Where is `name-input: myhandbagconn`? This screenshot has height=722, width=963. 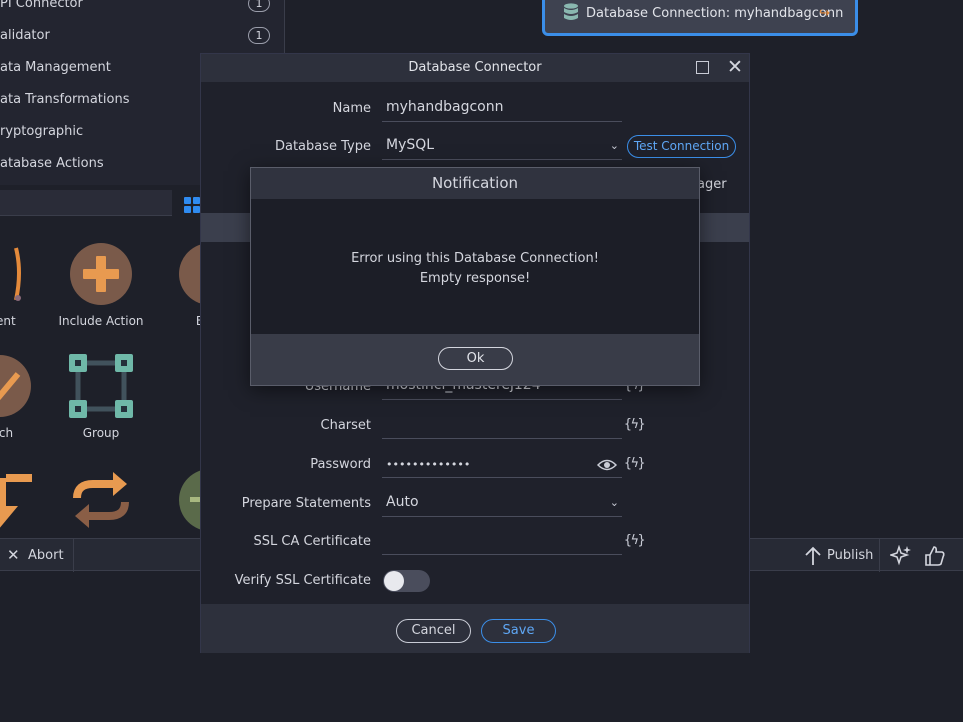 name-input: myhandbagconn is located at coordinates (502, 109).